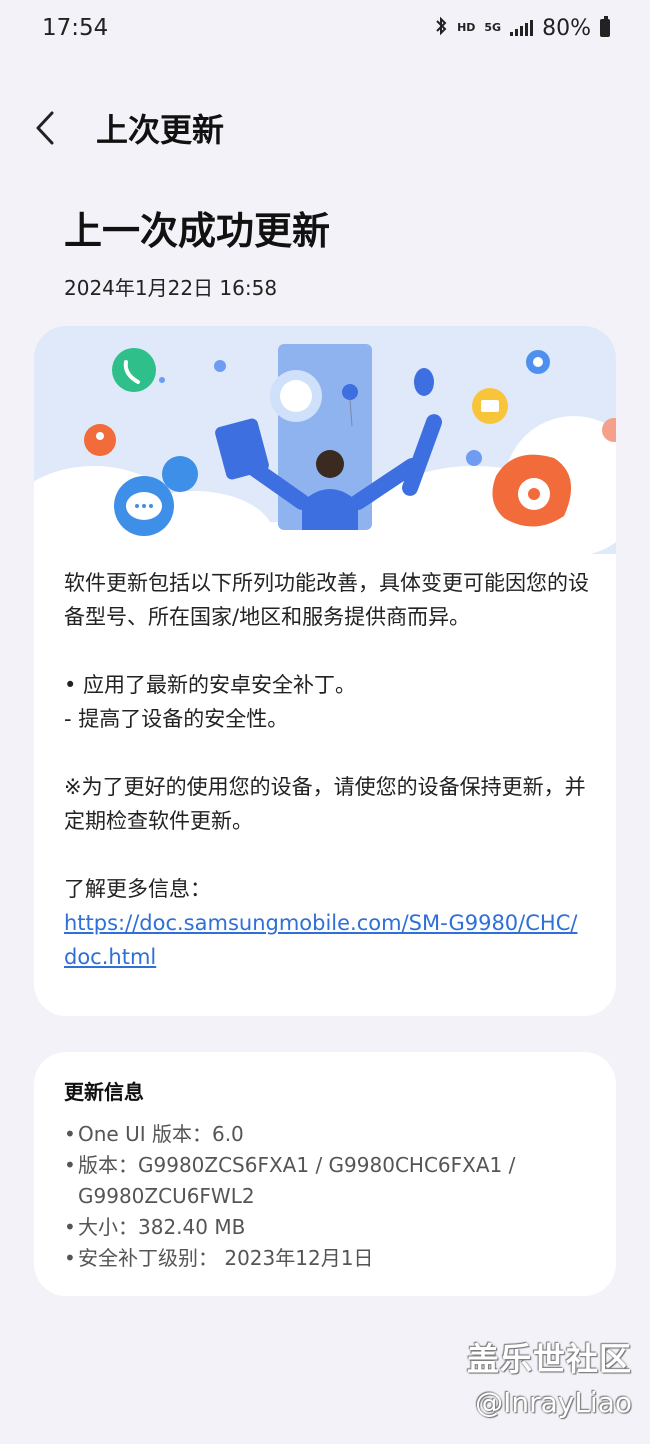  I want to click on notes-bullet: • 应用了最新的安卓安全补丁。, so click(210, 685).